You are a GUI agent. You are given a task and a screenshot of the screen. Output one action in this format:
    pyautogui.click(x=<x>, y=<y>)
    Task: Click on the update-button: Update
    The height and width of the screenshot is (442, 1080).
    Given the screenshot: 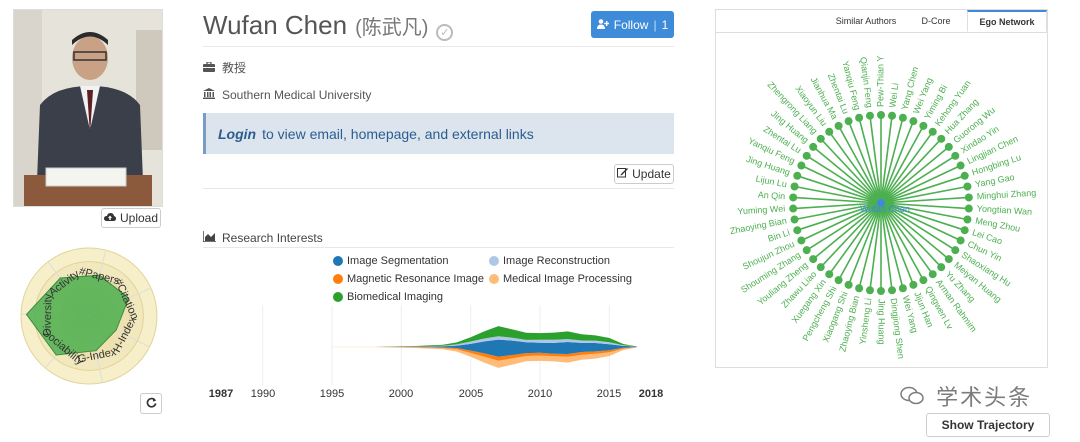 What is the action you would take?
    pyautogui.click(x=644, y=174)
    